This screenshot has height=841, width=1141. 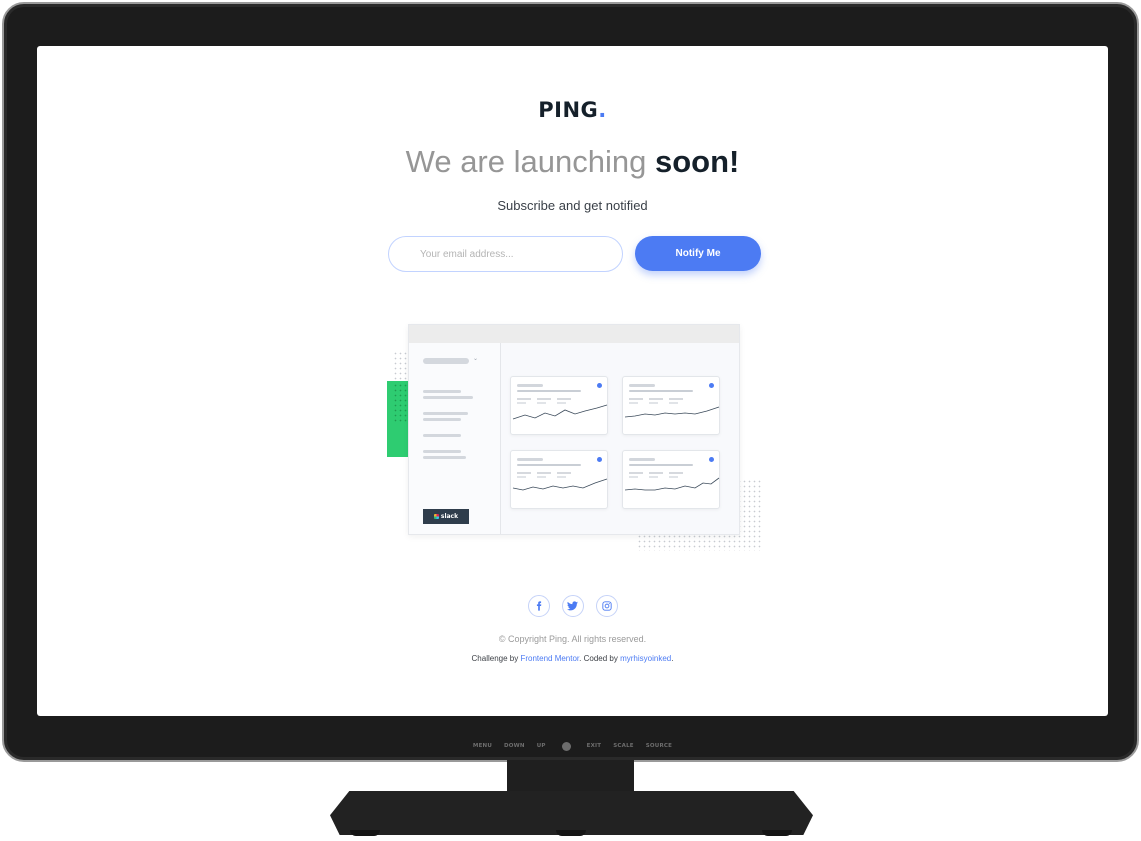 What do you see at coordinates (572, 746) in the screenshot?
I see `monitor-controls: MENU DOWN UP EXIT SCALE SOURCE` at bounding box center [572, 746].